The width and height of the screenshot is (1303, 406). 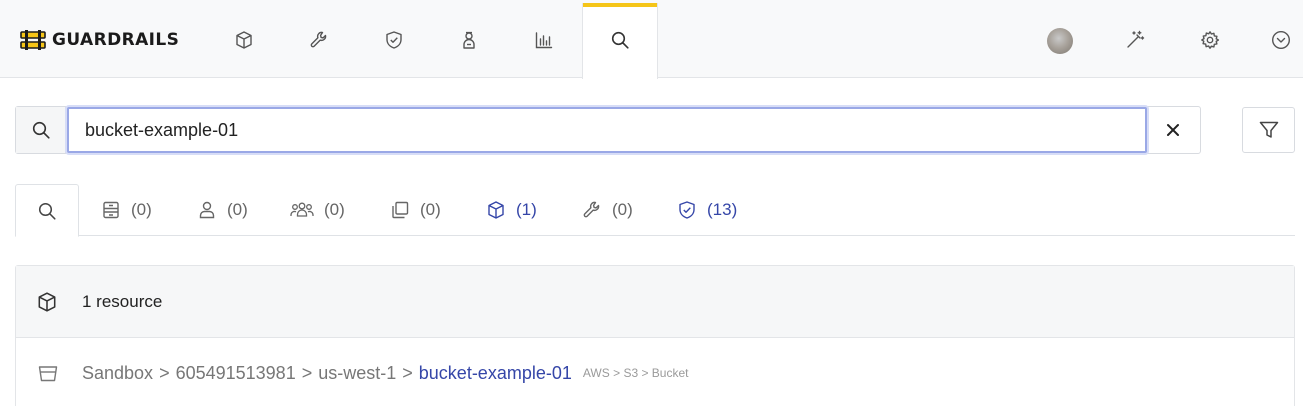 What do you see at coordinates (236, 373) in the screenshot?
I see `breadcrumb-account: 605491513981` at bounding box center [236, 373].